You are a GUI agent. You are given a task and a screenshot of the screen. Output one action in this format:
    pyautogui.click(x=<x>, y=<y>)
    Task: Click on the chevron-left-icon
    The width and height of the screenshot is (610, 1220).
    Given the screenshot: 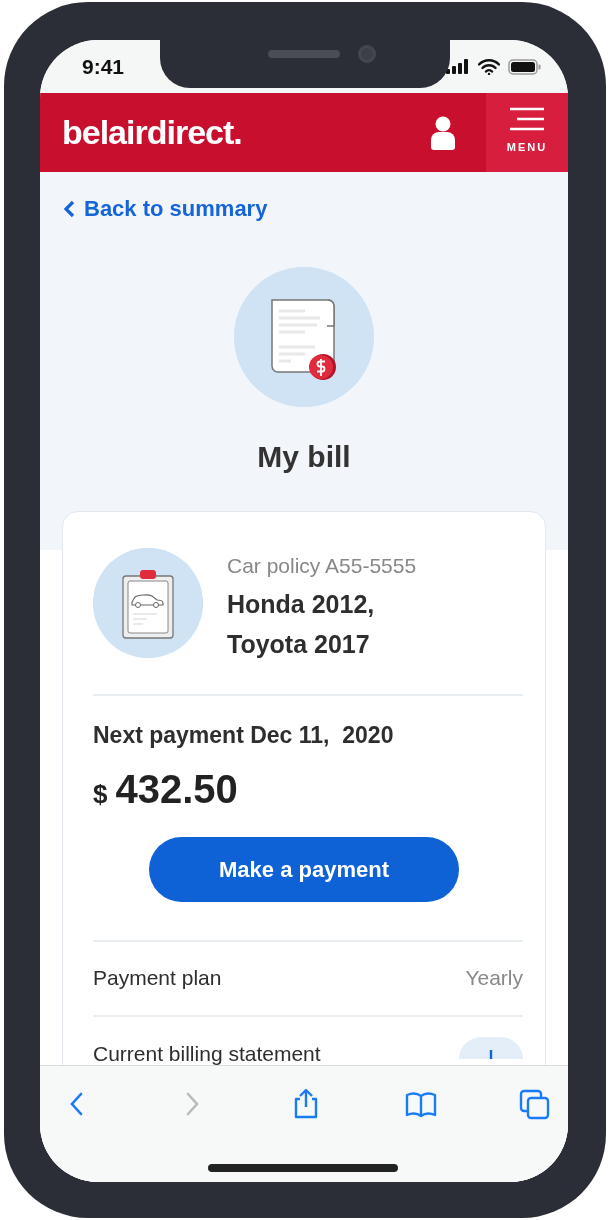 What is the action you would take?
    pyautogui.click(x=69, y=209)
    